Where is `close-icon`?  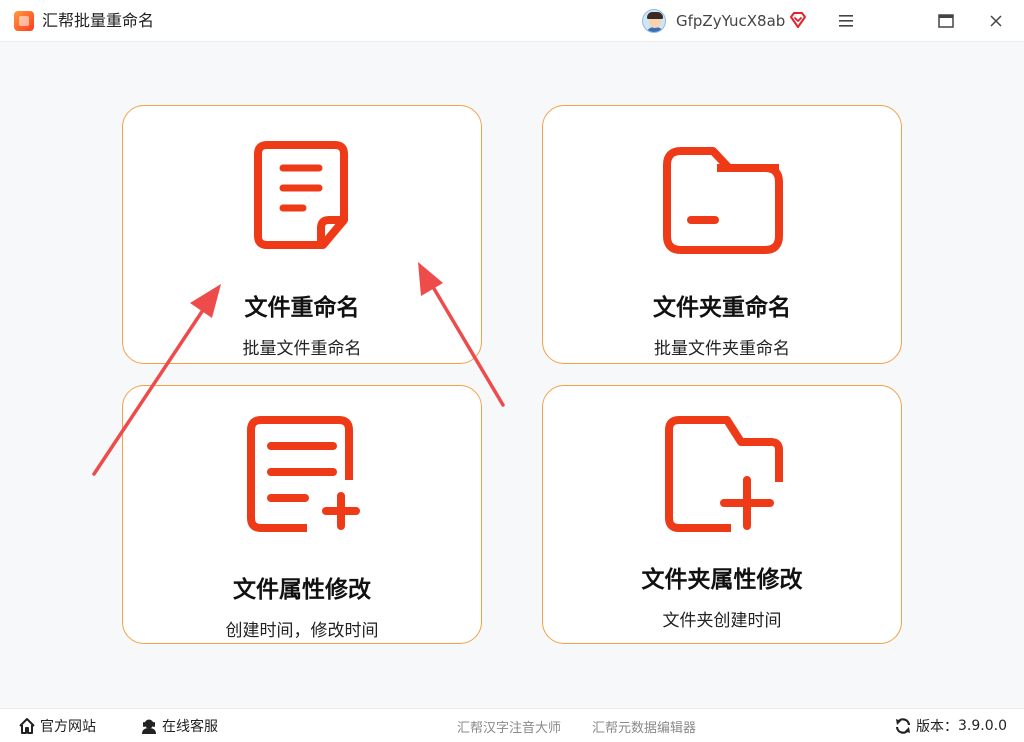 close-icon is located at coordinates (996, 21).